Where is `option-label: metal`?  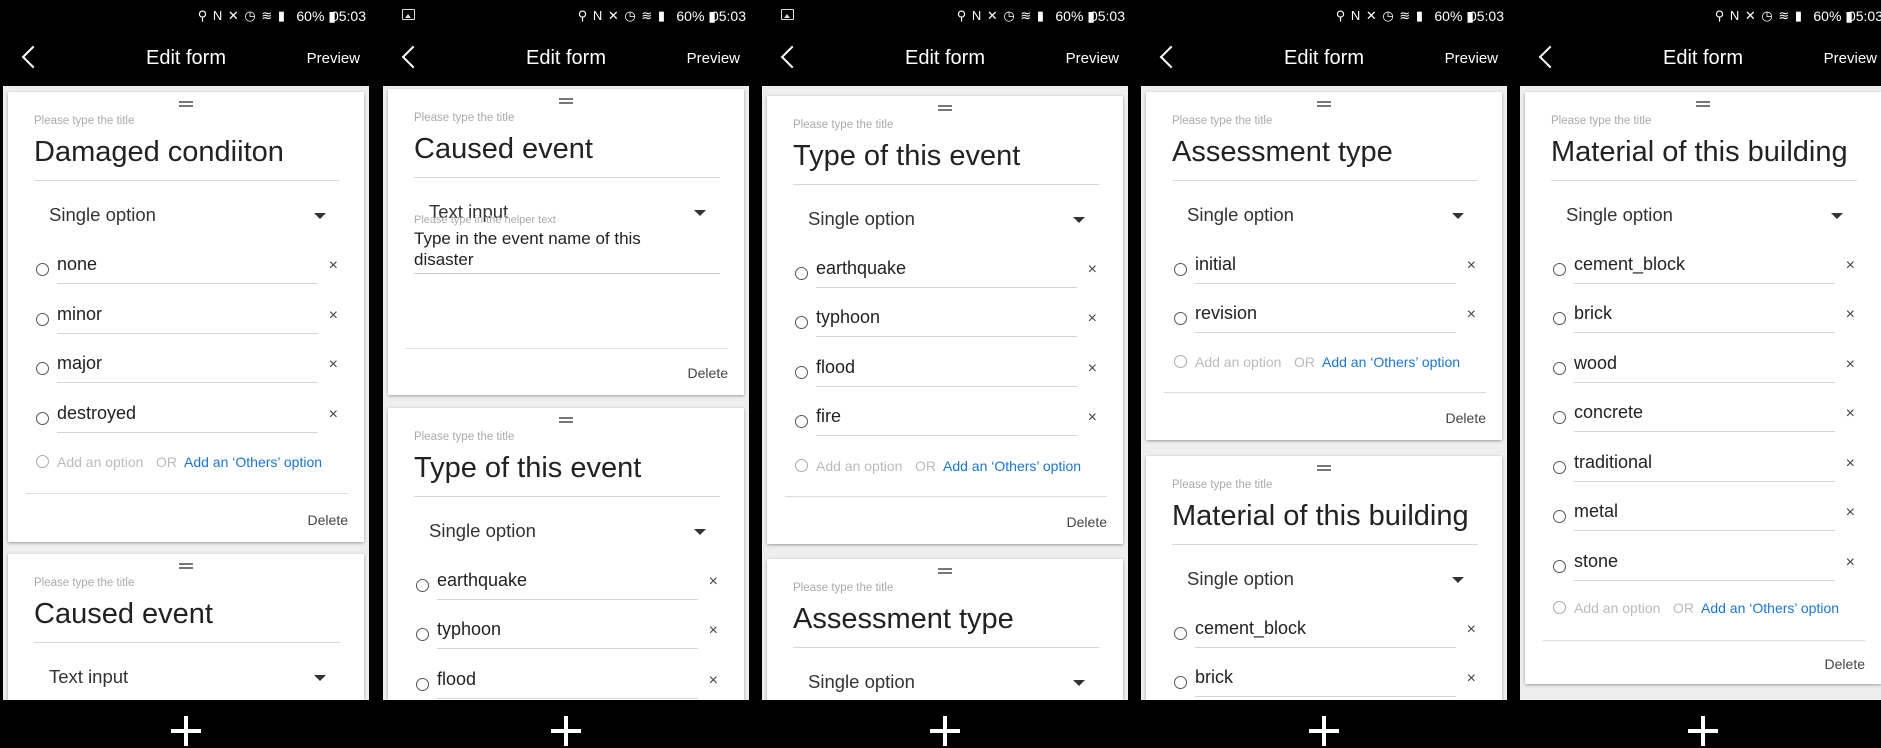 option-label: metal is located at coordinates (1596, 511).